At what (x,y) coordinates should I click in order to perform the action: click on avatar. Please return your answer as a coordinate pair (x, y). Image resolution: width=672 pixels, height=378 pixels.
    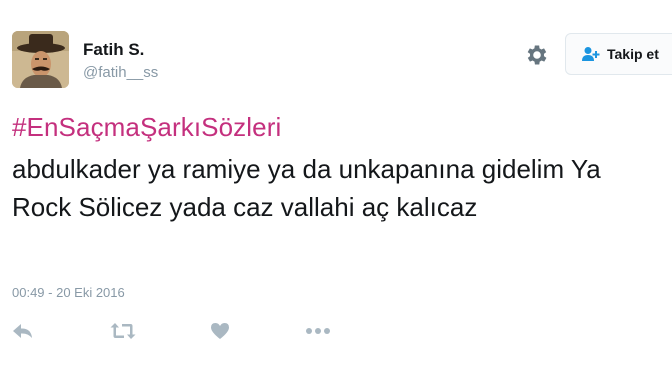
    Looking at the image, I should click on (40, 59).